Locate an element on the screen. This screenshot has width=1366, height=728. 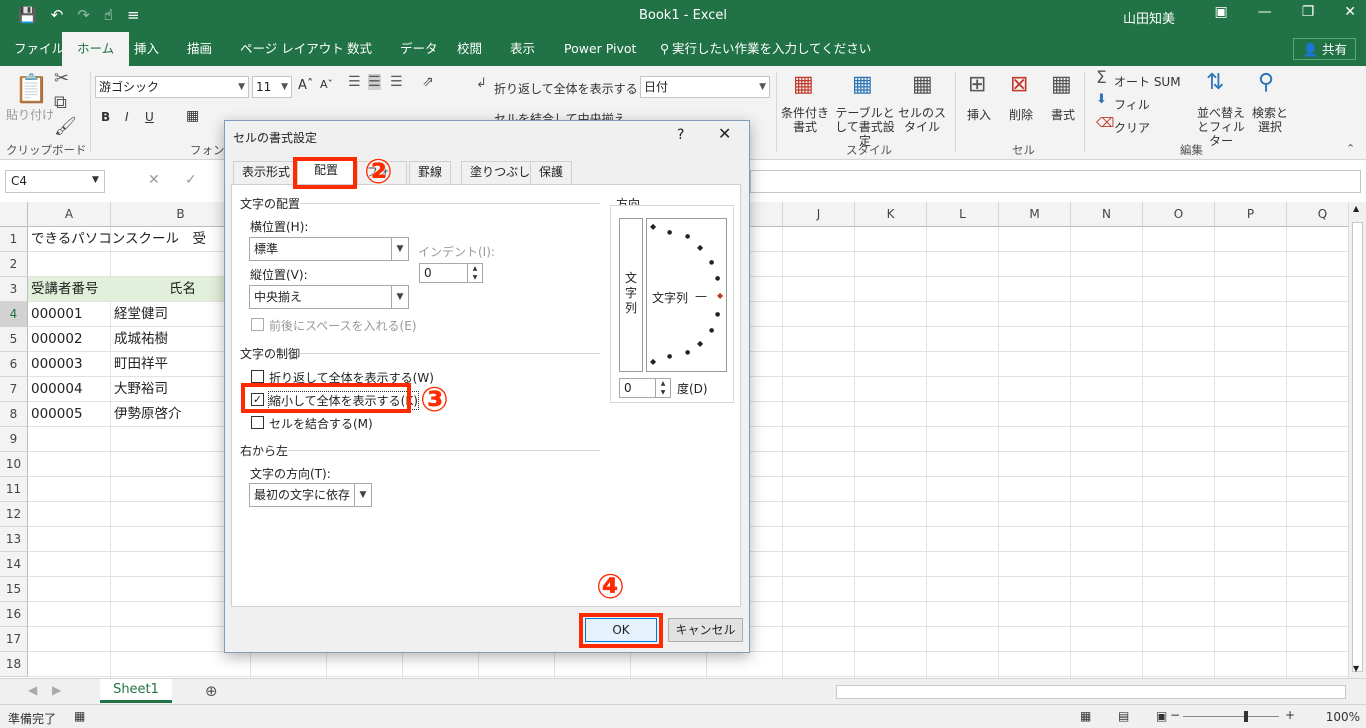
row-header-4: 4 is located at coordinates (14, 314).